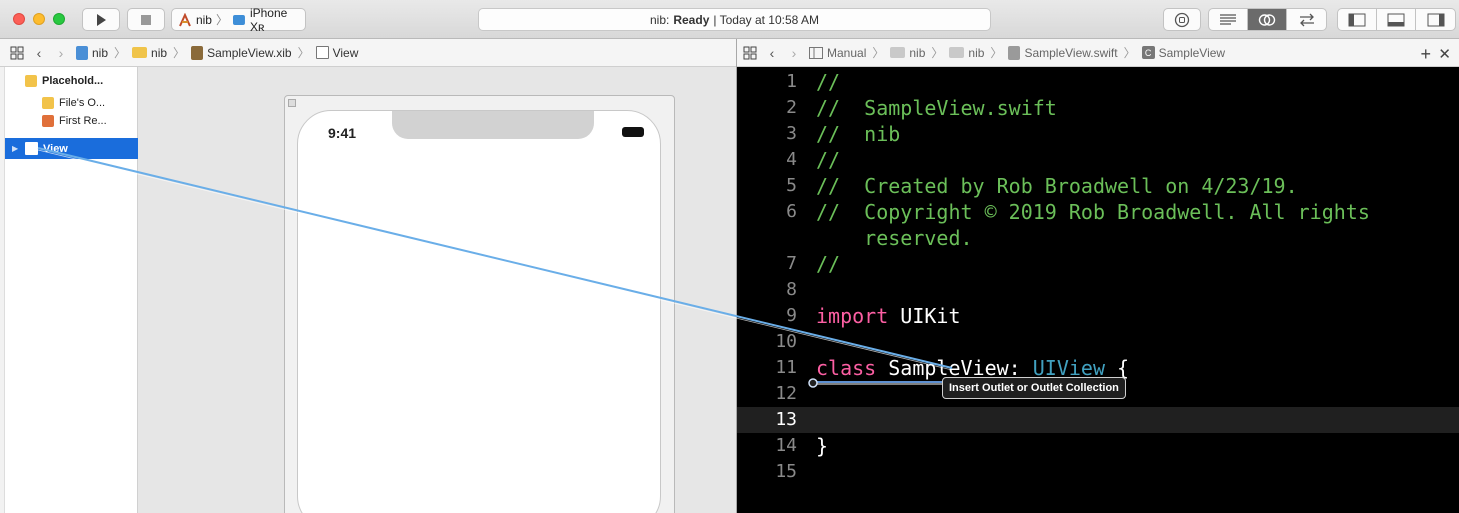  I want to click on code-line: 2 // SampleView.swift, so click(1098, 108).